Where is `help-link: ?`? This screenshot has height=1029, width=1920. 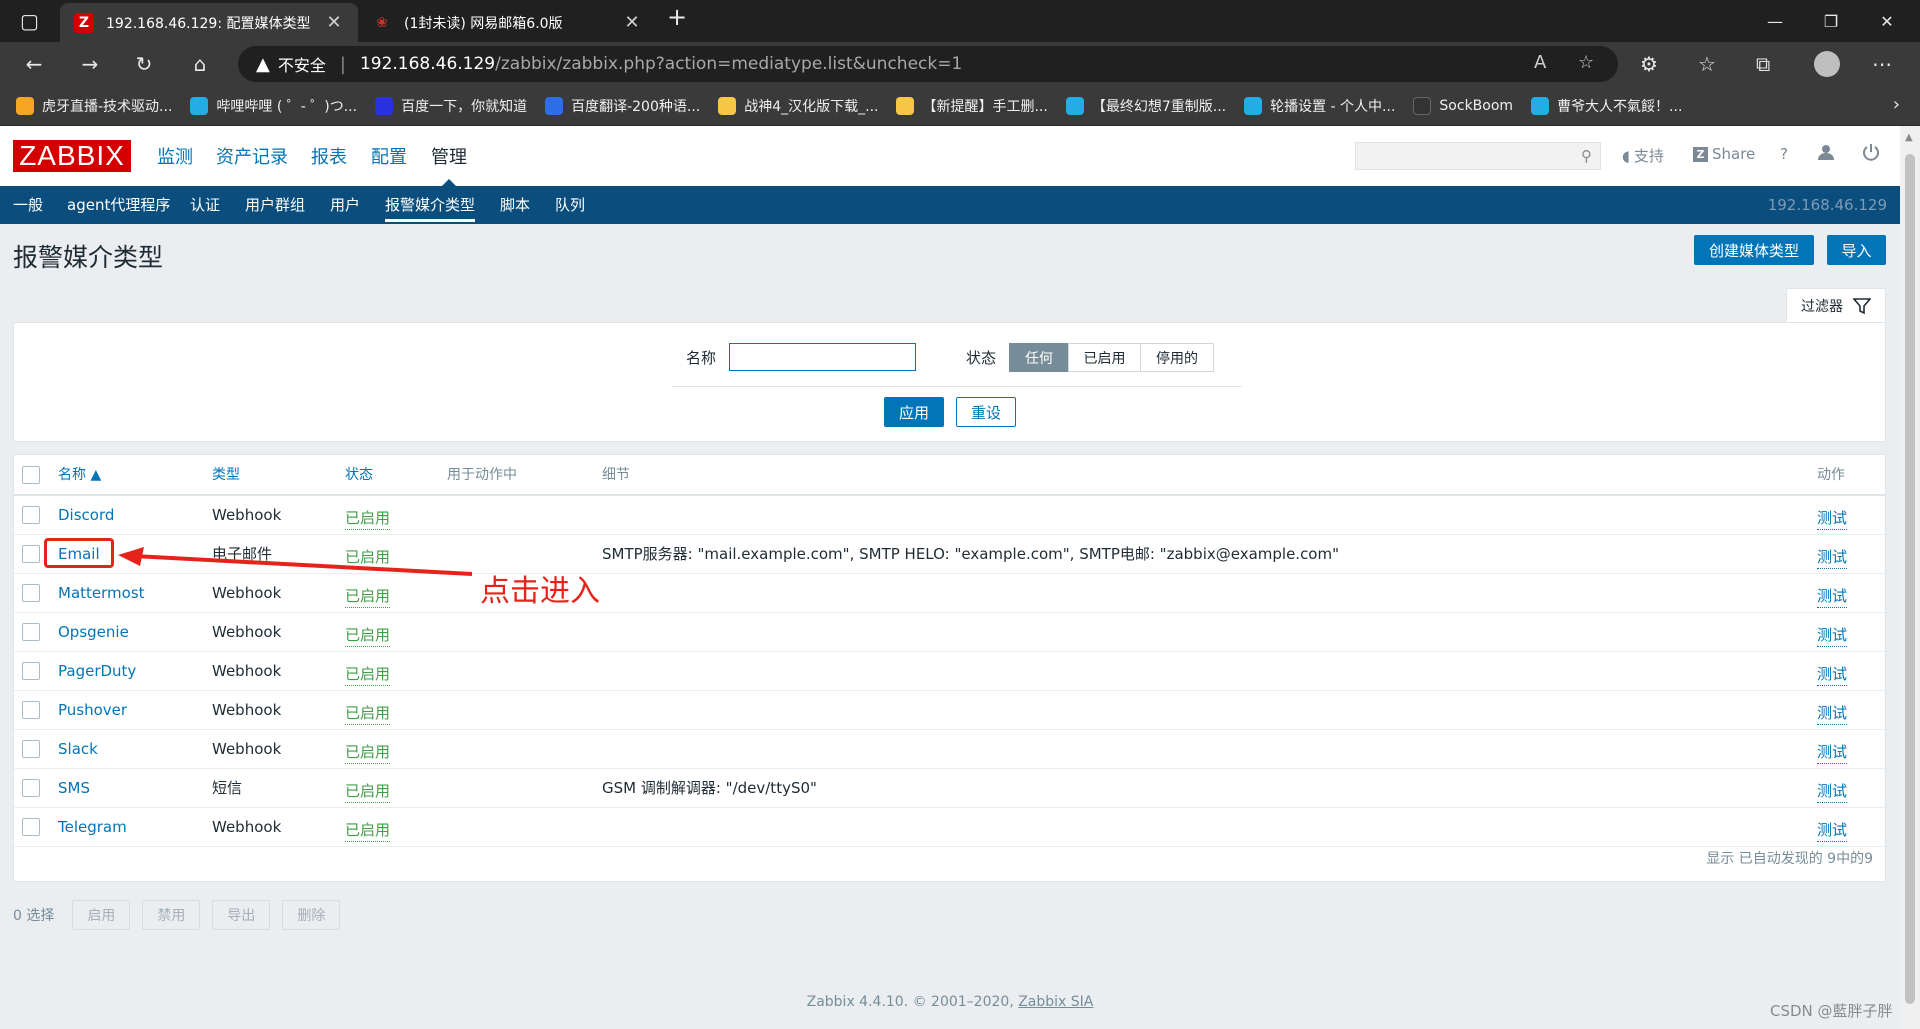 help-link: ? is located at coordinates (1784, 154).